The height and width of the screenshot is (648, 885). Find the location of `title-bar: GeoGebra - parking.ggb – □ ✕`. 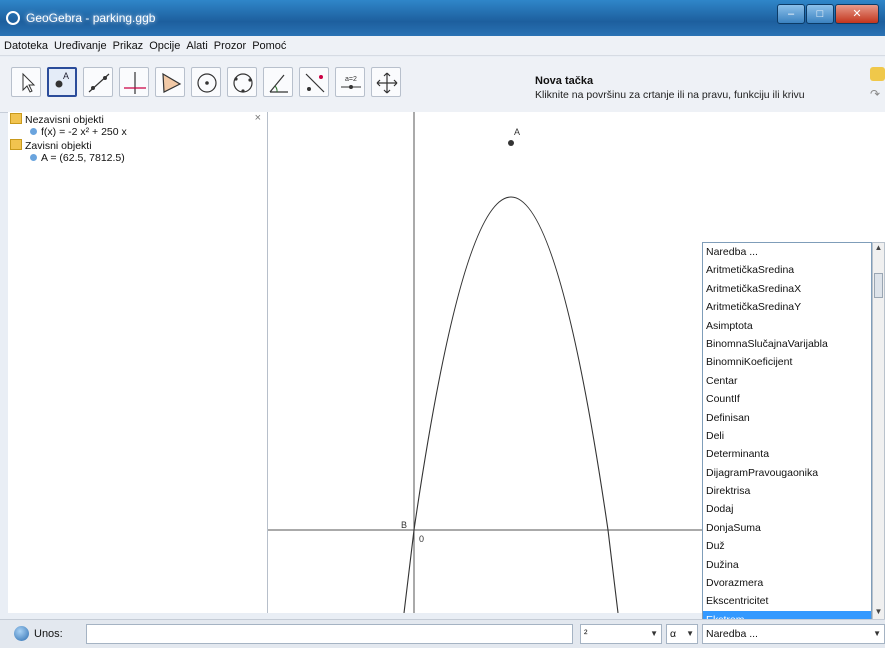

title-bar: GeoGebra - parking.ggb – □ ✕ is located at coordinates (442, 18).